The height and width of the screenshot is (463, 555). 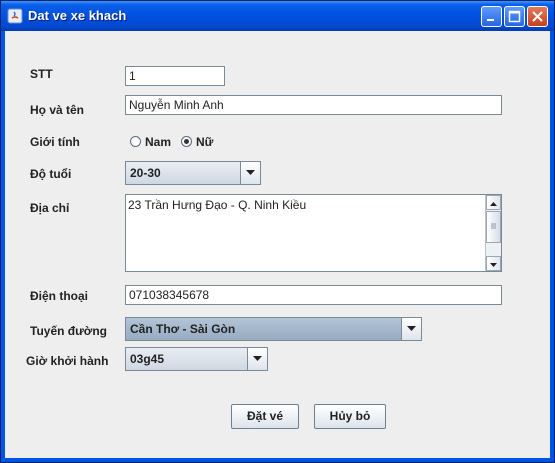 I want to click on grip-icon, so click(x=493, y=226).